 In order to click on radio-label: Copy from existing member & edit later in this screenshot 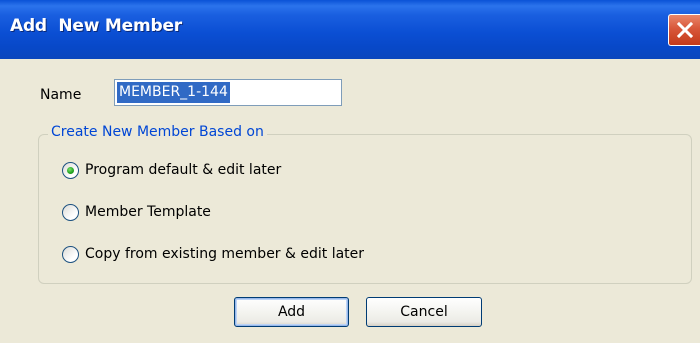, I will do `click(225, 254)`.